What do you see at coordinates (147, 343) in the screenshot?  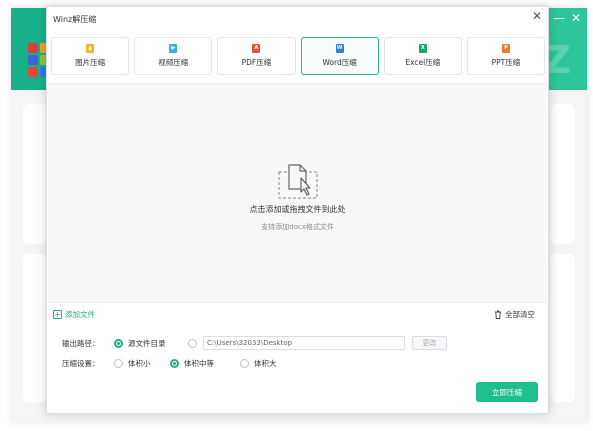 I see `source-dir-label: 源文件目录` at bounding box center [147, 343].